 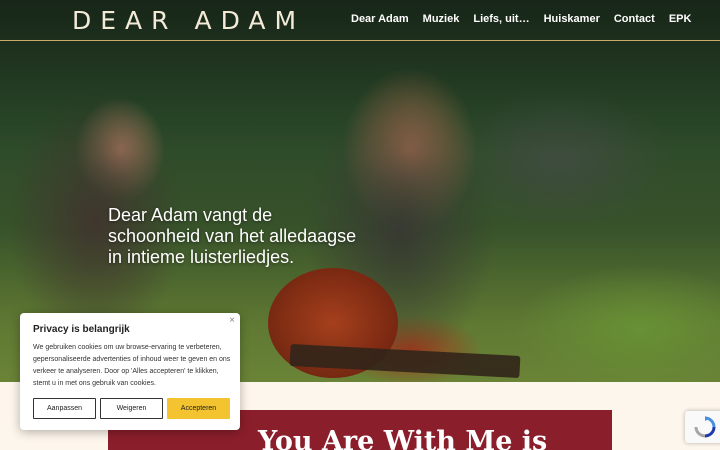 I want to click on recaptcha-icon, so click(x=705, y=427).